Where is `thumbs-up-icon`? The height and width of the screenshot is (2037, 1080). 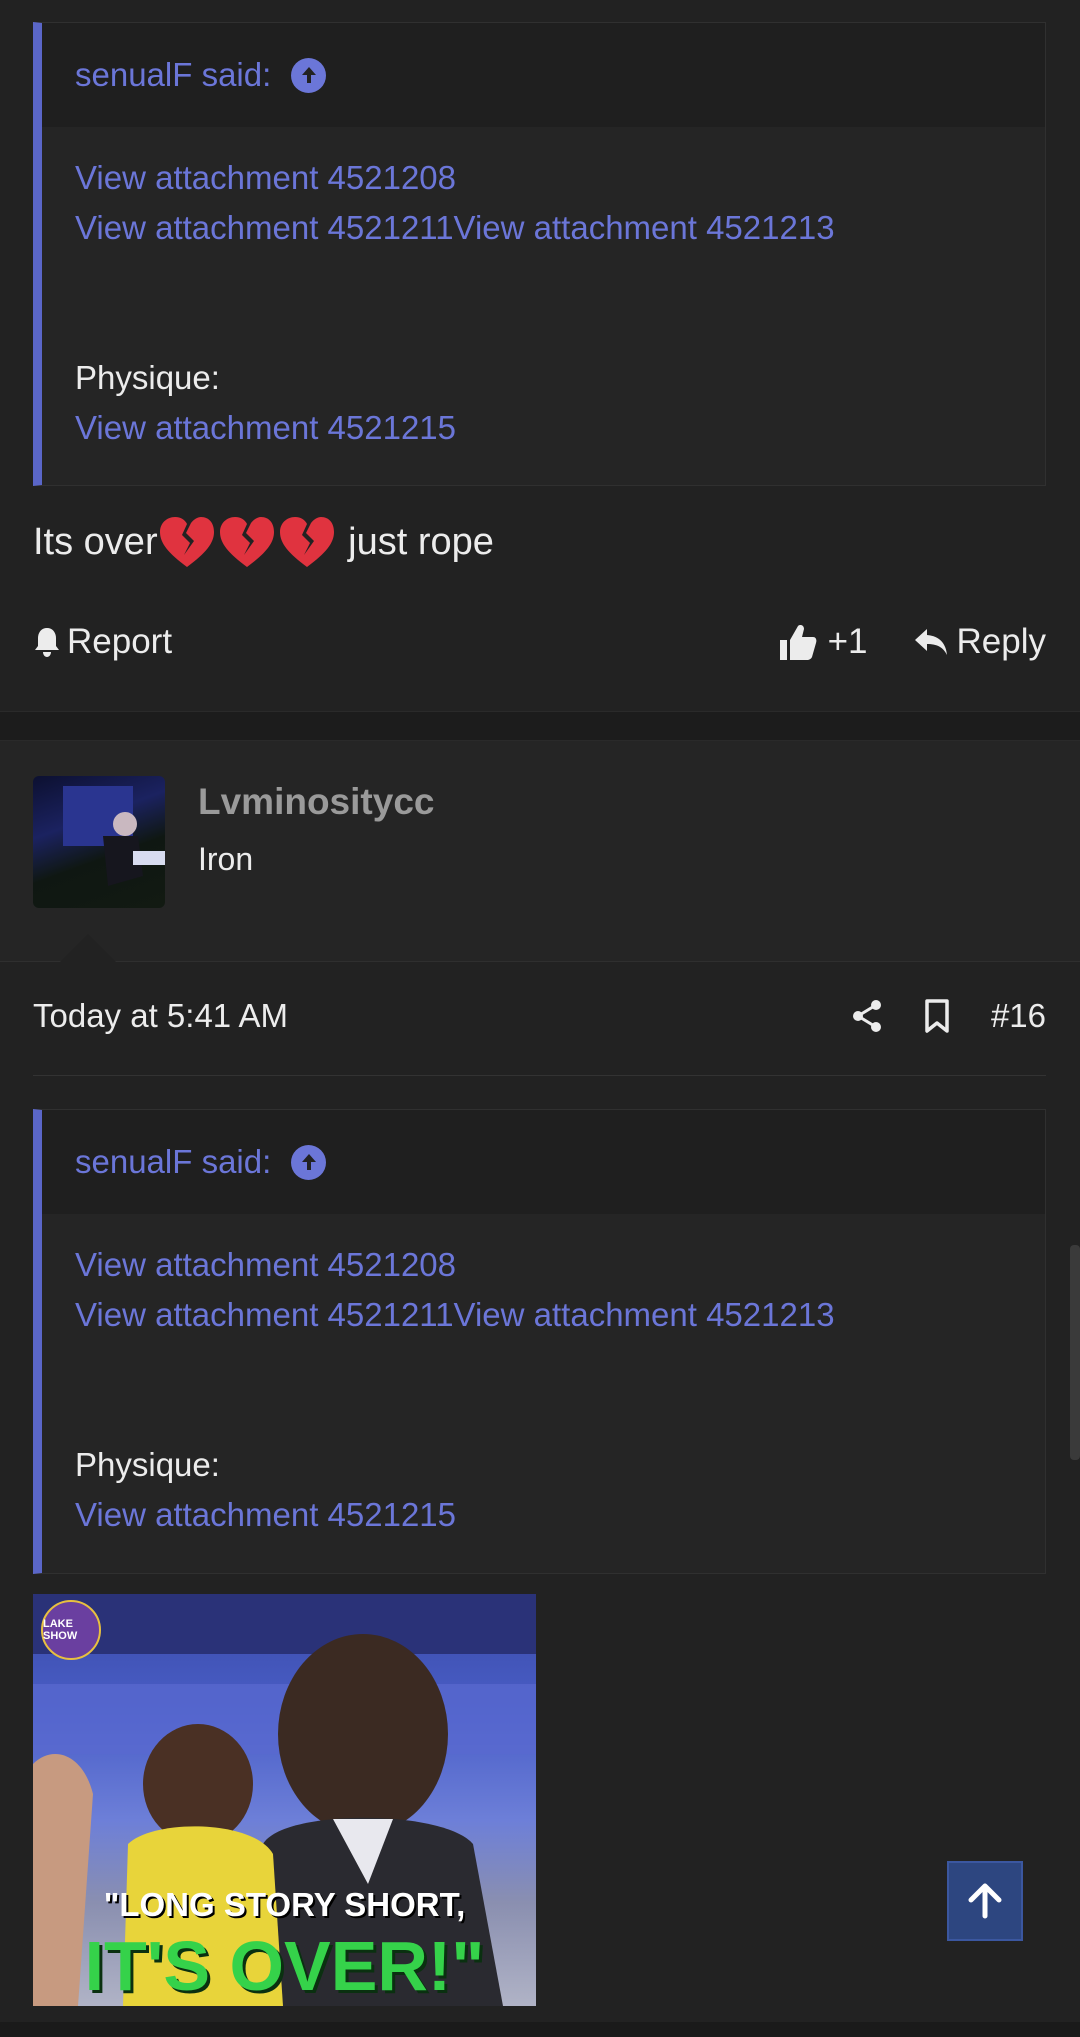 thumbs-up-icon is located at coordinates (797, 642).